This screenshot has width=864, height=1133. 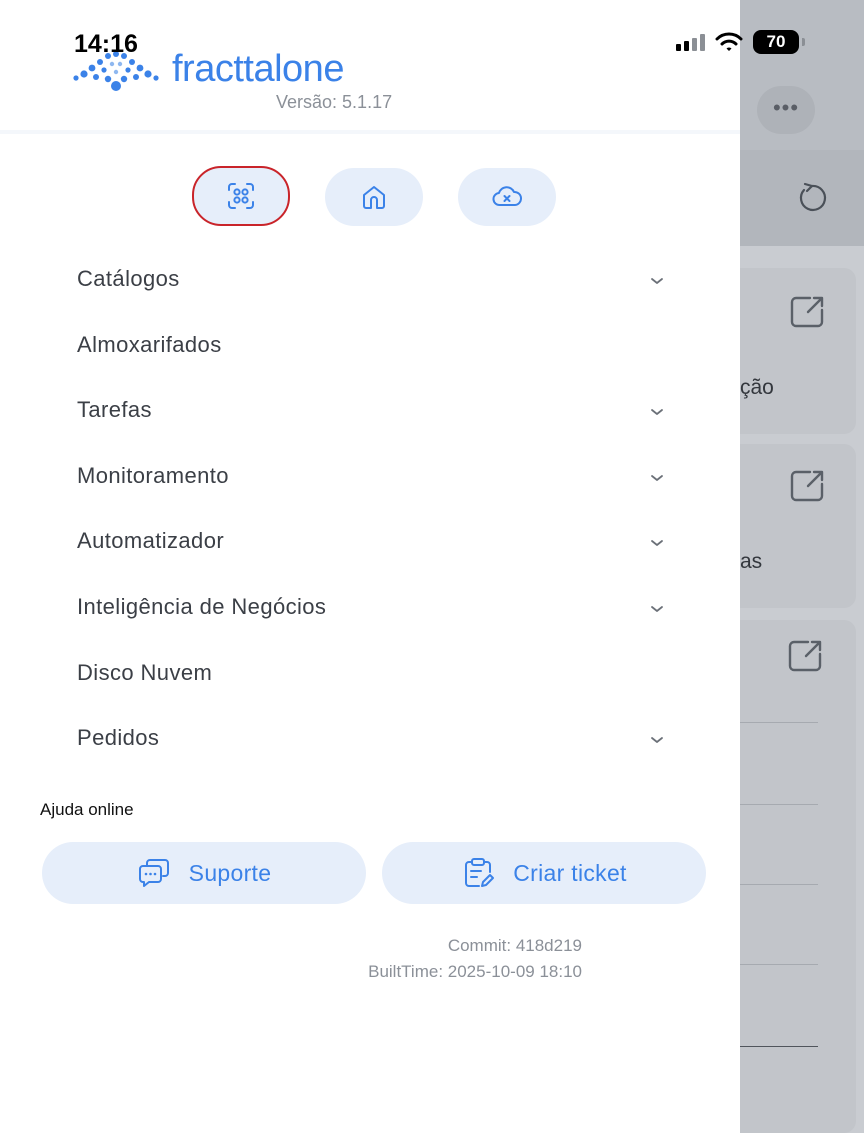 What do you see at coordinates (202, 606) in the screenshot?
I see `menu-item-label: Inteligência de Negócios` at bounding box center [202, 606].